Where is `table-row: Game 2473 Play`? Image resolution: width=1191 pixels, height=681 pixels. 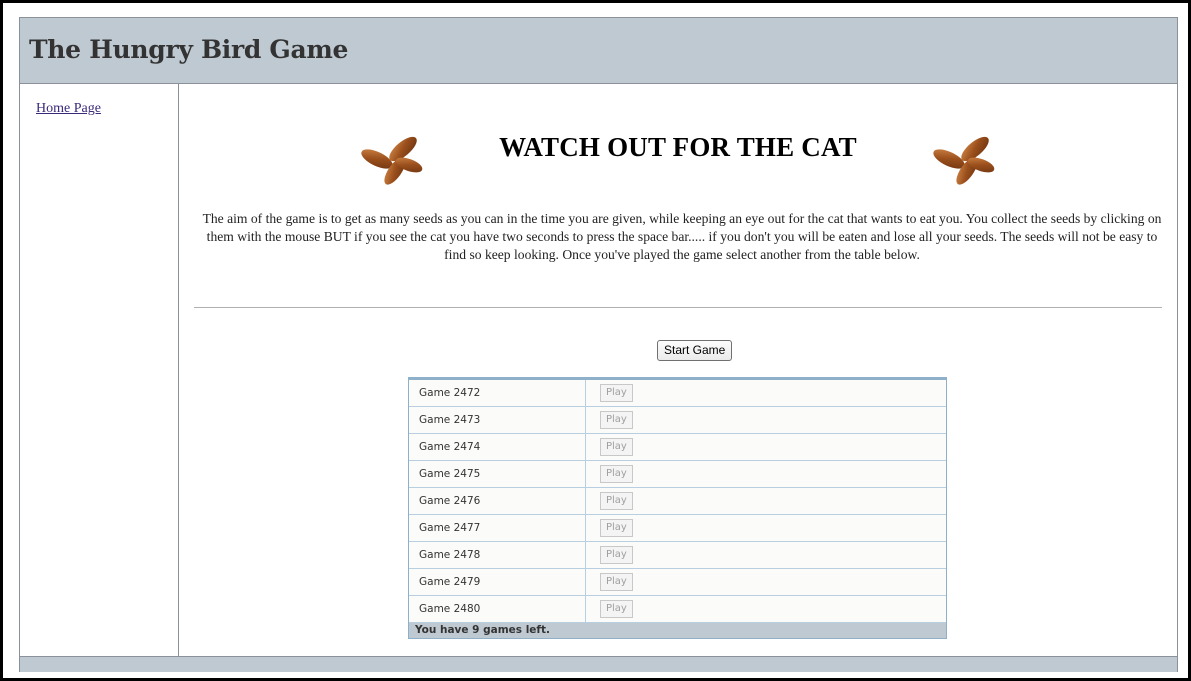 table-row: Game 2473 Play is located at coordinates (677, 420).